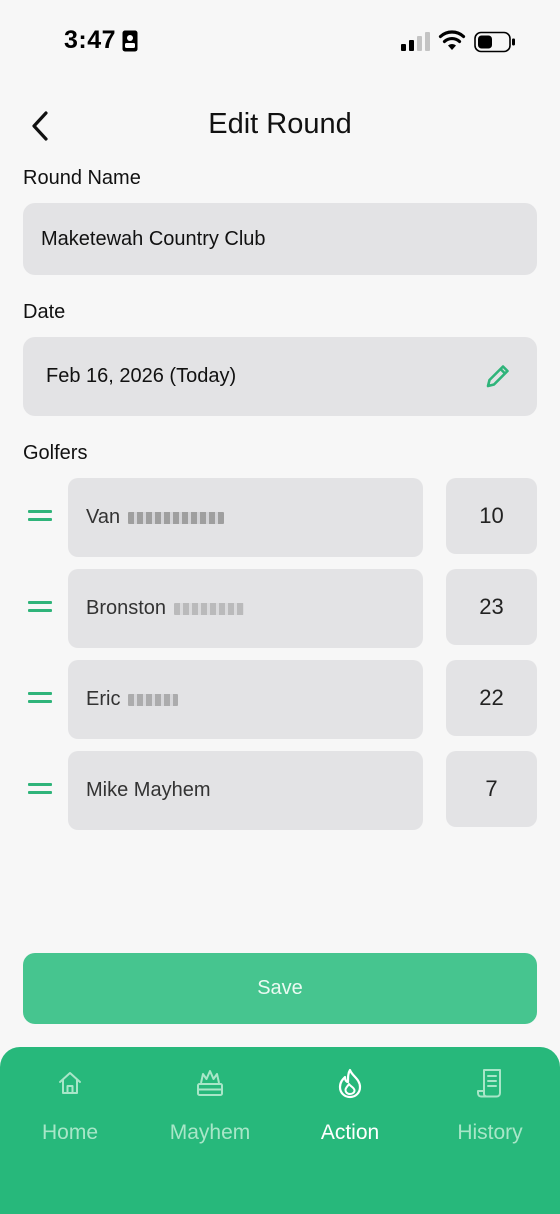 Image resolution: width=560 pixels, height=1214 pixels. I want to click on tab-label: Action, so click(350, 1132).